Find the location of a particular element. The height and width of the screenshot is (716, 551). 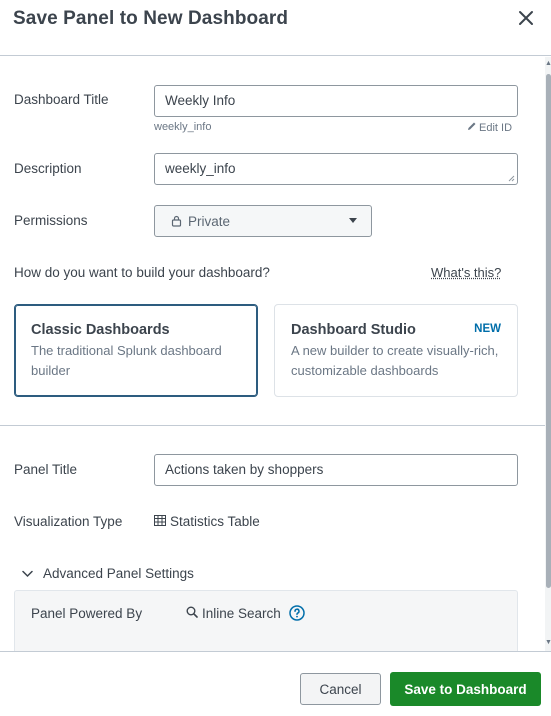

save-to-dashboard-button: Save to Dashboard is located at coordinates (465, 689).